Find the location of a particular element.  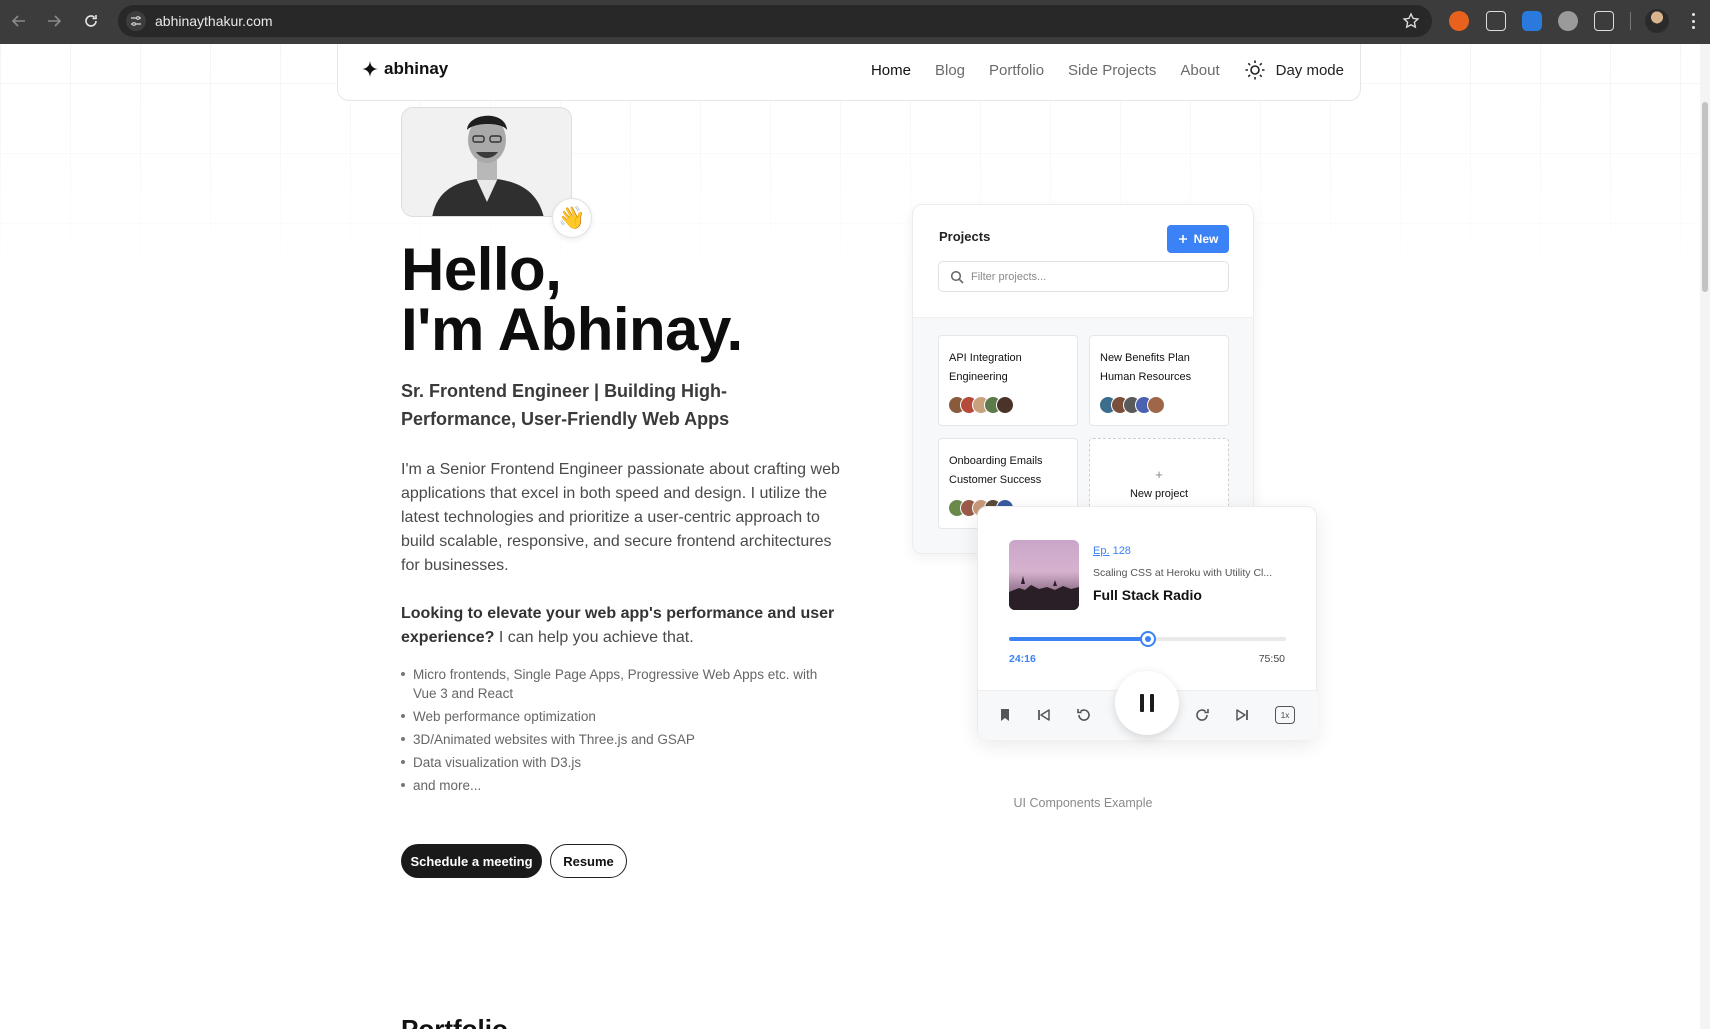

waving-hand-icon: 👋 is located at coordinates (572, 218).